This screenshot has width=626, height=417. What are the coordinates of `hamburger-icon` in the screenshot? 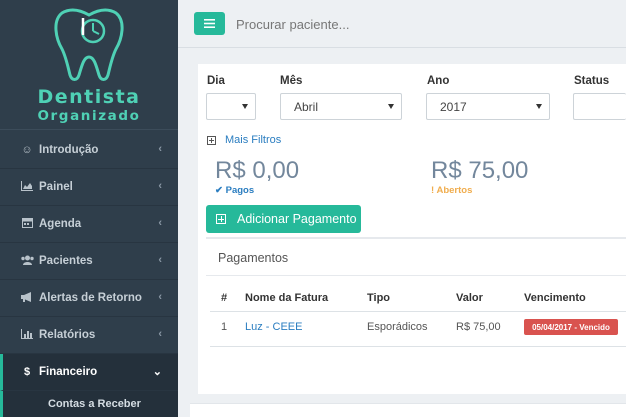 It's located at (209, 23).